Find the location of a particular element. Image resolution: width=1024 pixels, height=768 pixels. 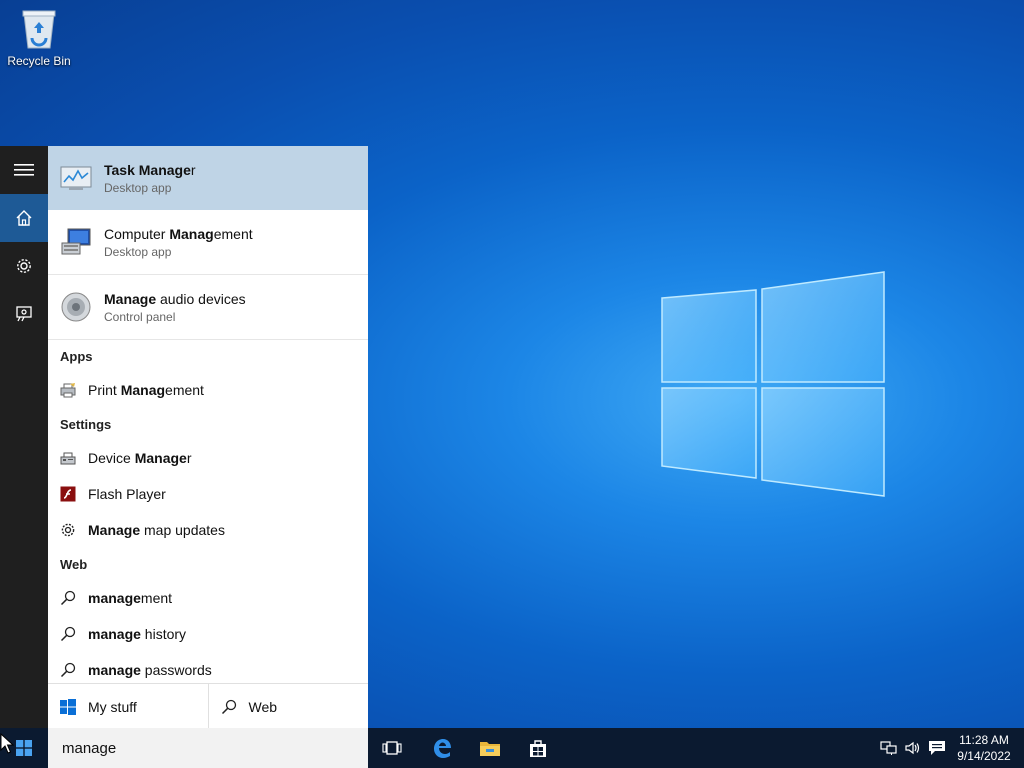

file-explorer-icon is located at coordinates (490, 748).